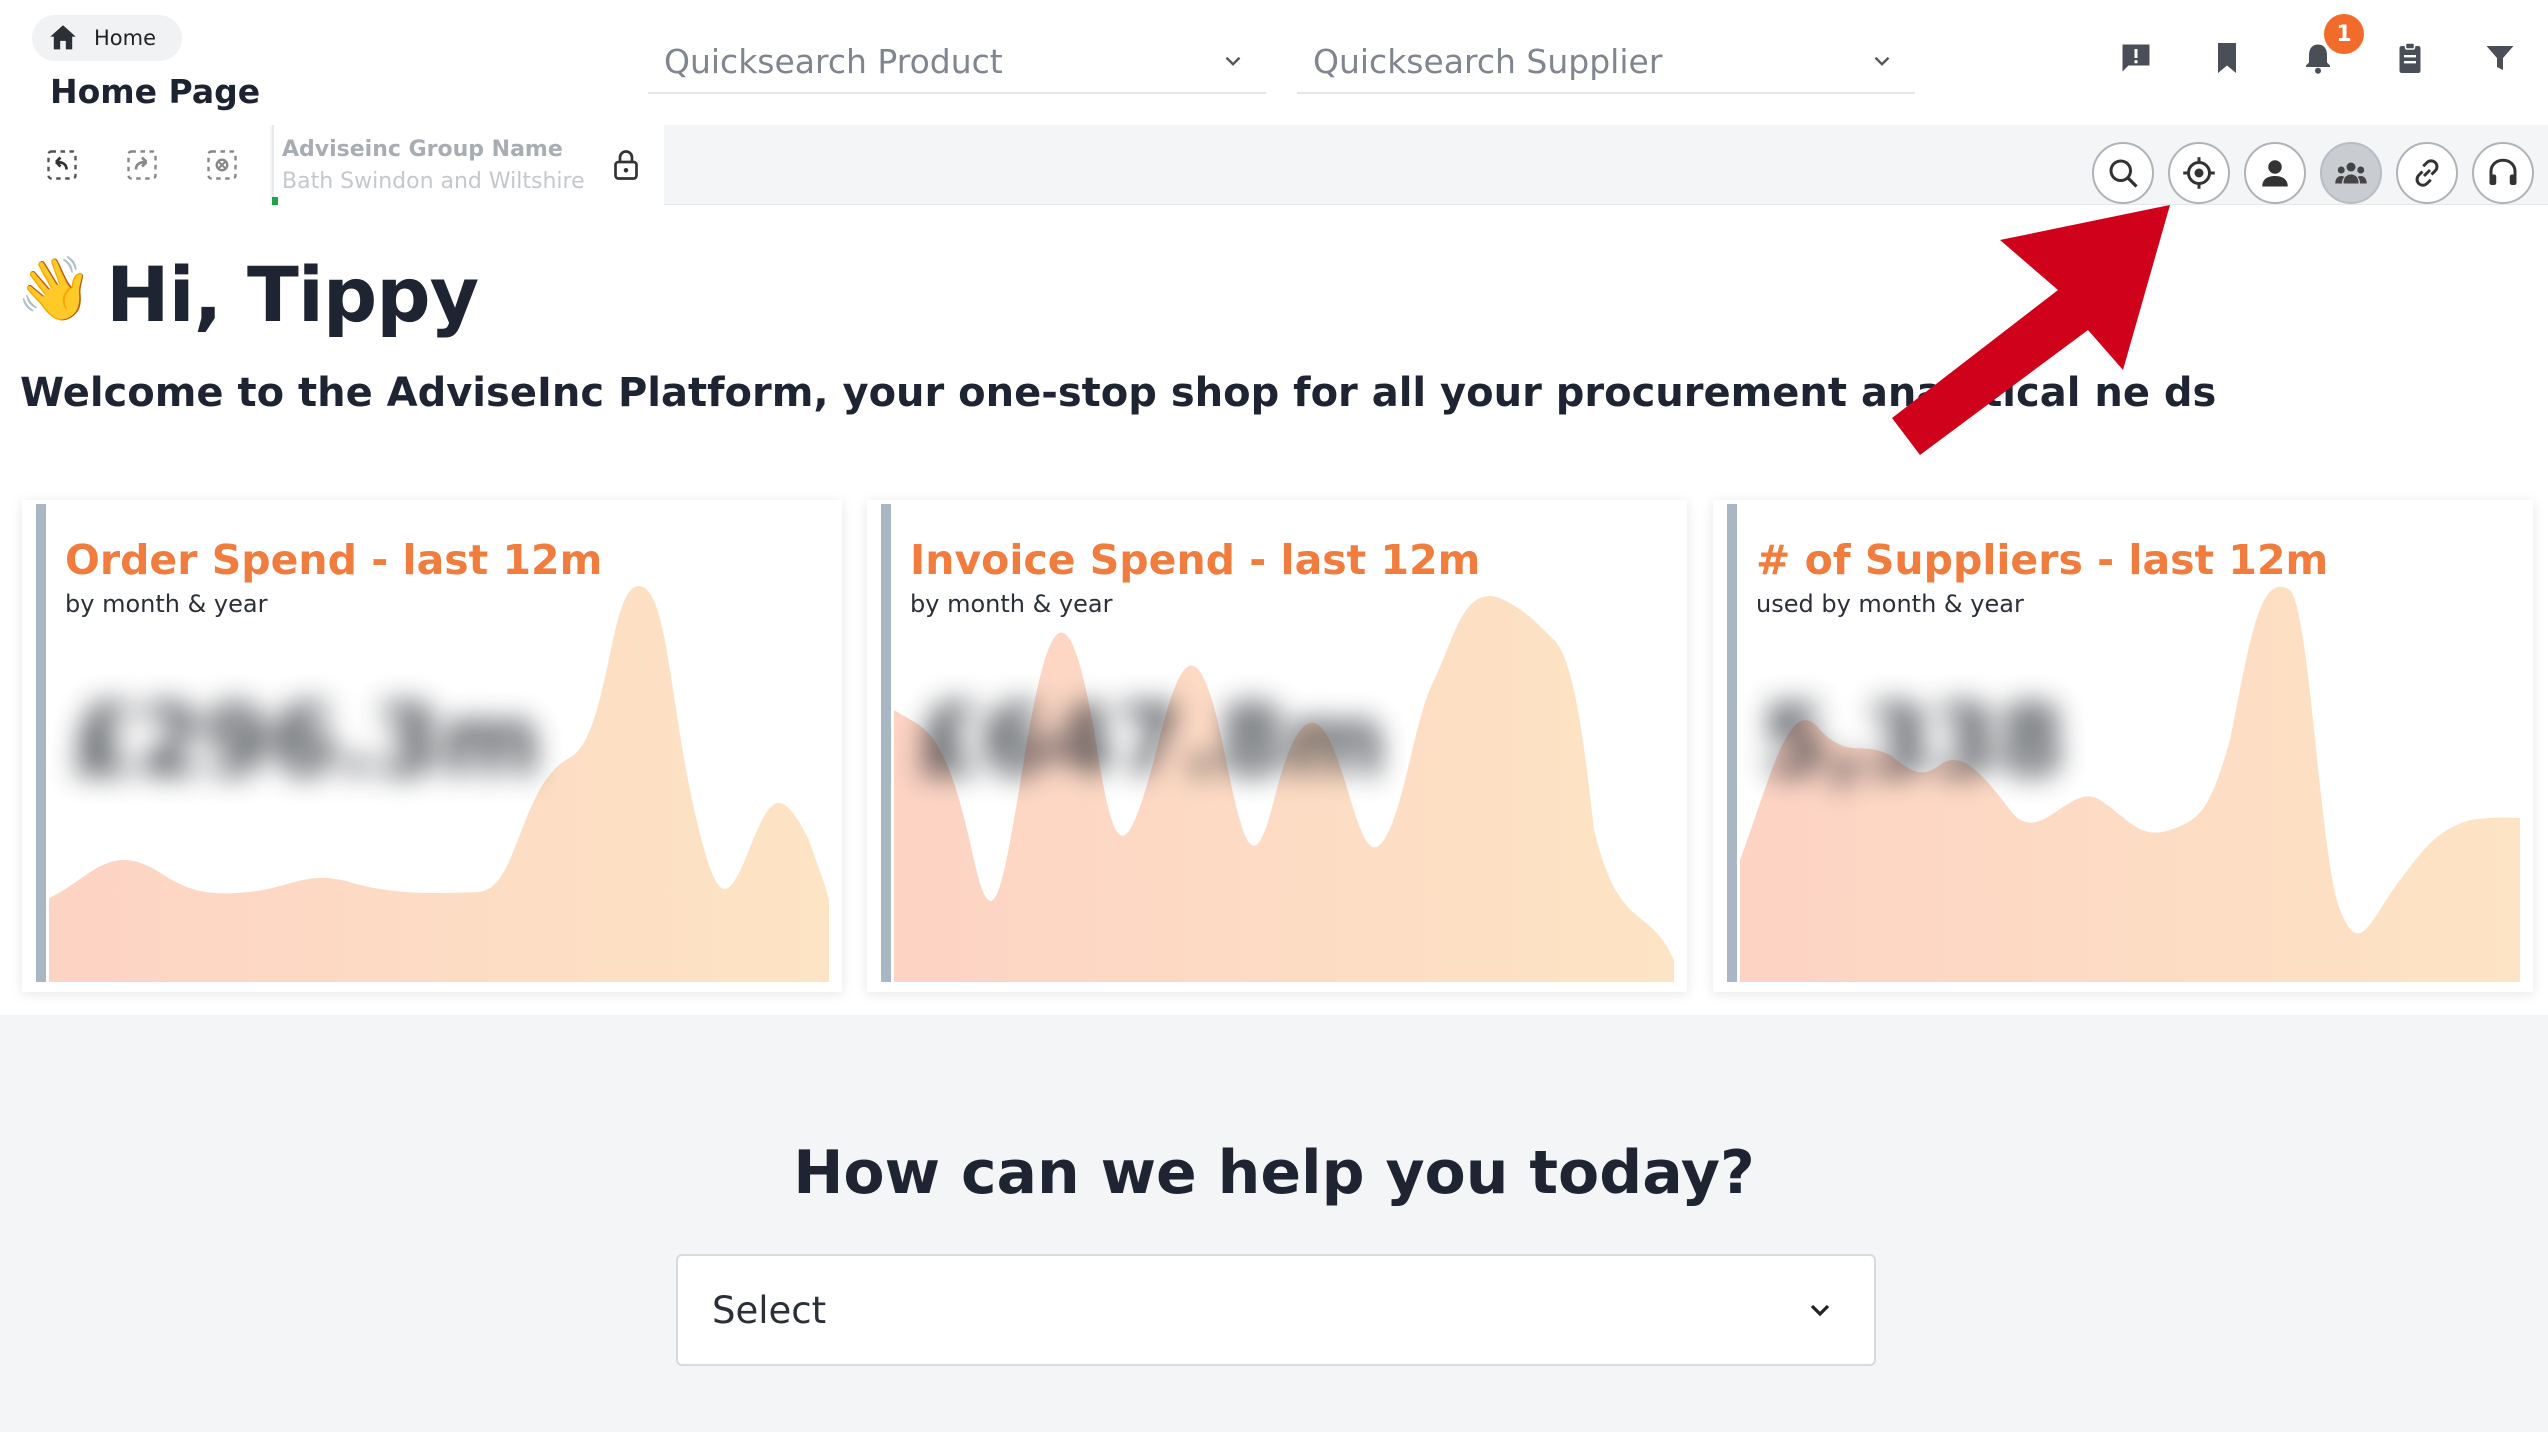 The width and height of the screenshot is (2548, 1432). Describe the element at coordinates (1890, 604) in the screenshot. I see `card-subtitle: used by month & year` at that location.